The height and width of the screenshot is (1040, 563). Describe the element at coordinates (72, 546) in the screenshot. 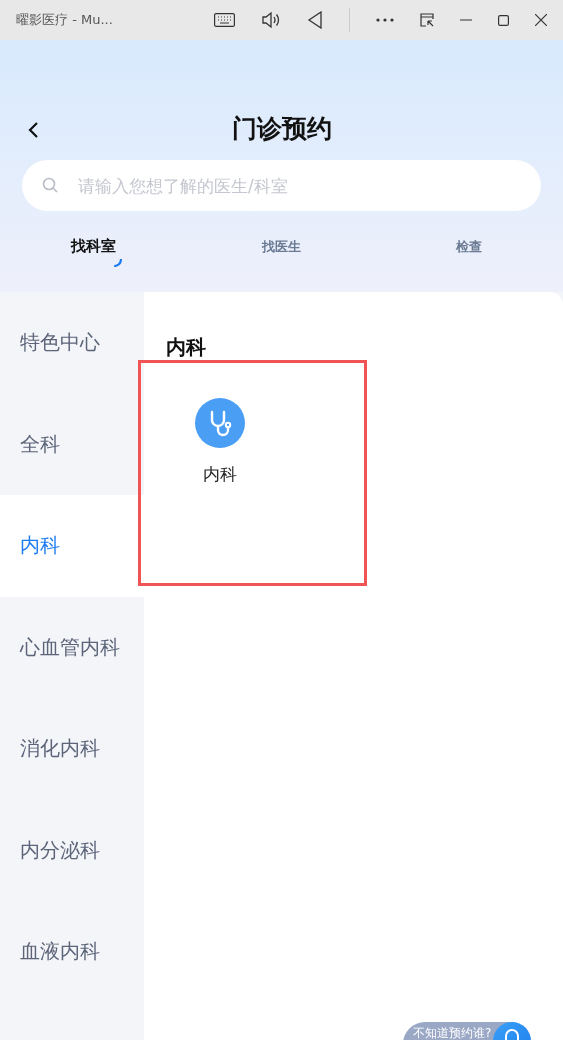

I see `sidebar-item: 内科` at that location.